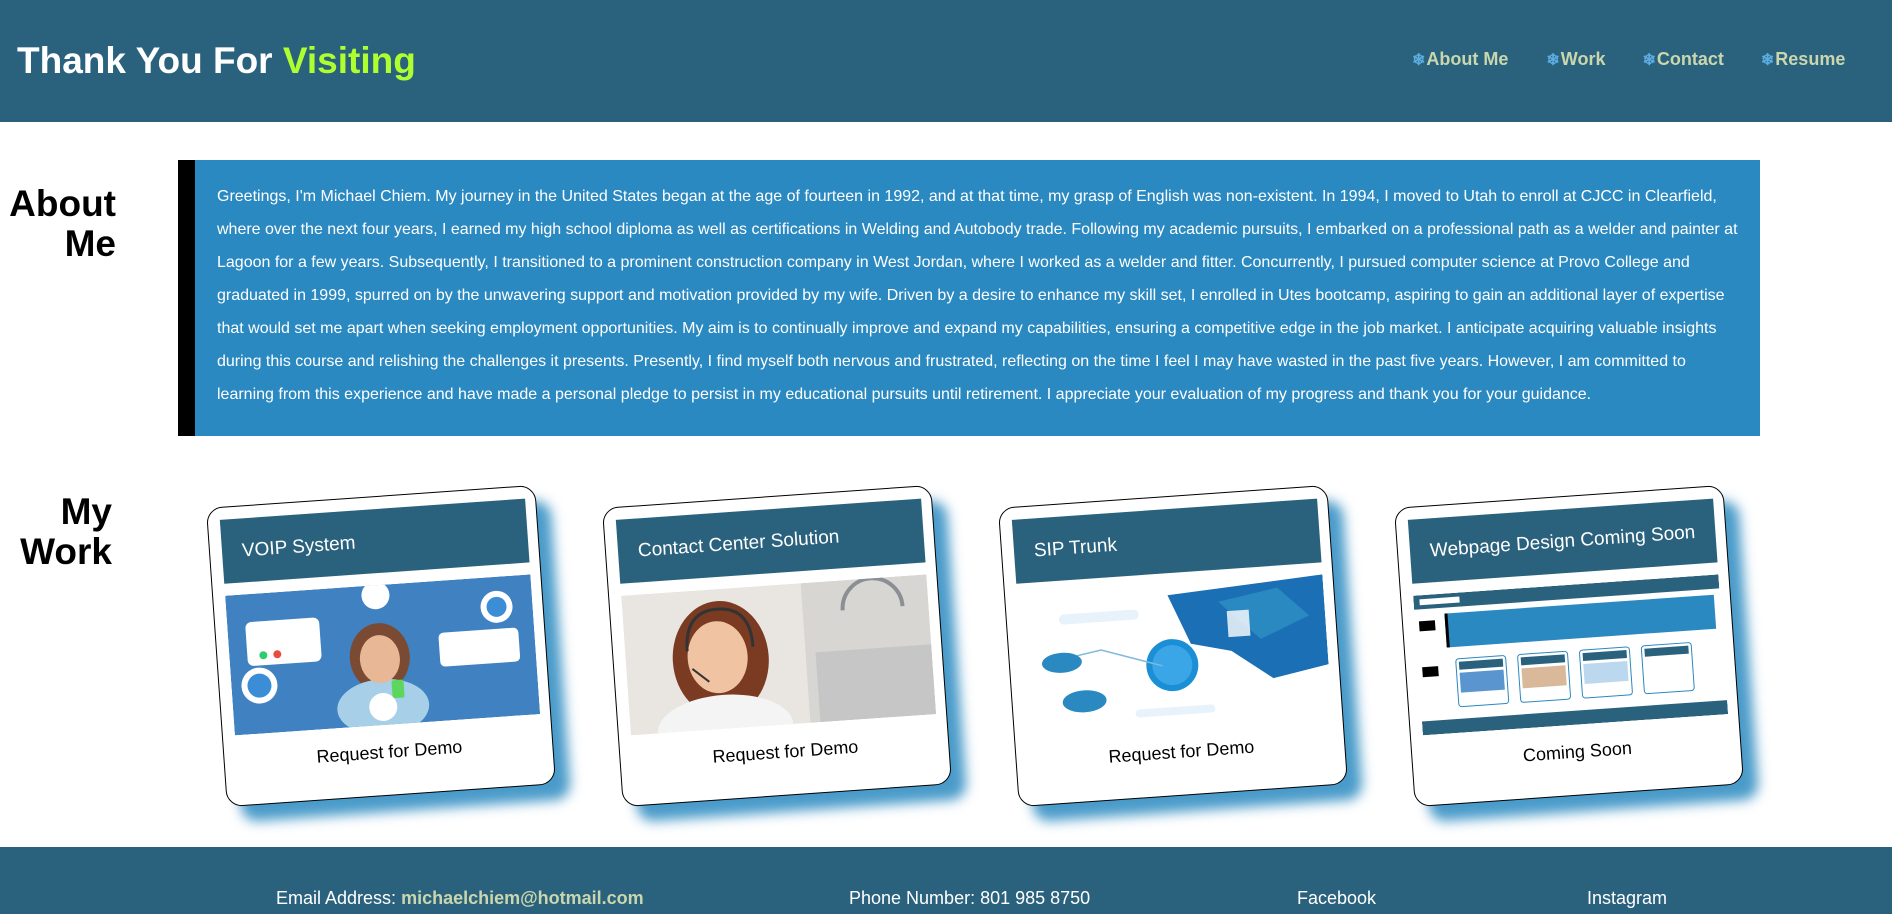  What do you see at coordinates (150, 60) in the screenshot?
I see `site-title-prefix: Thank You For` at bounding box center [150, 60].